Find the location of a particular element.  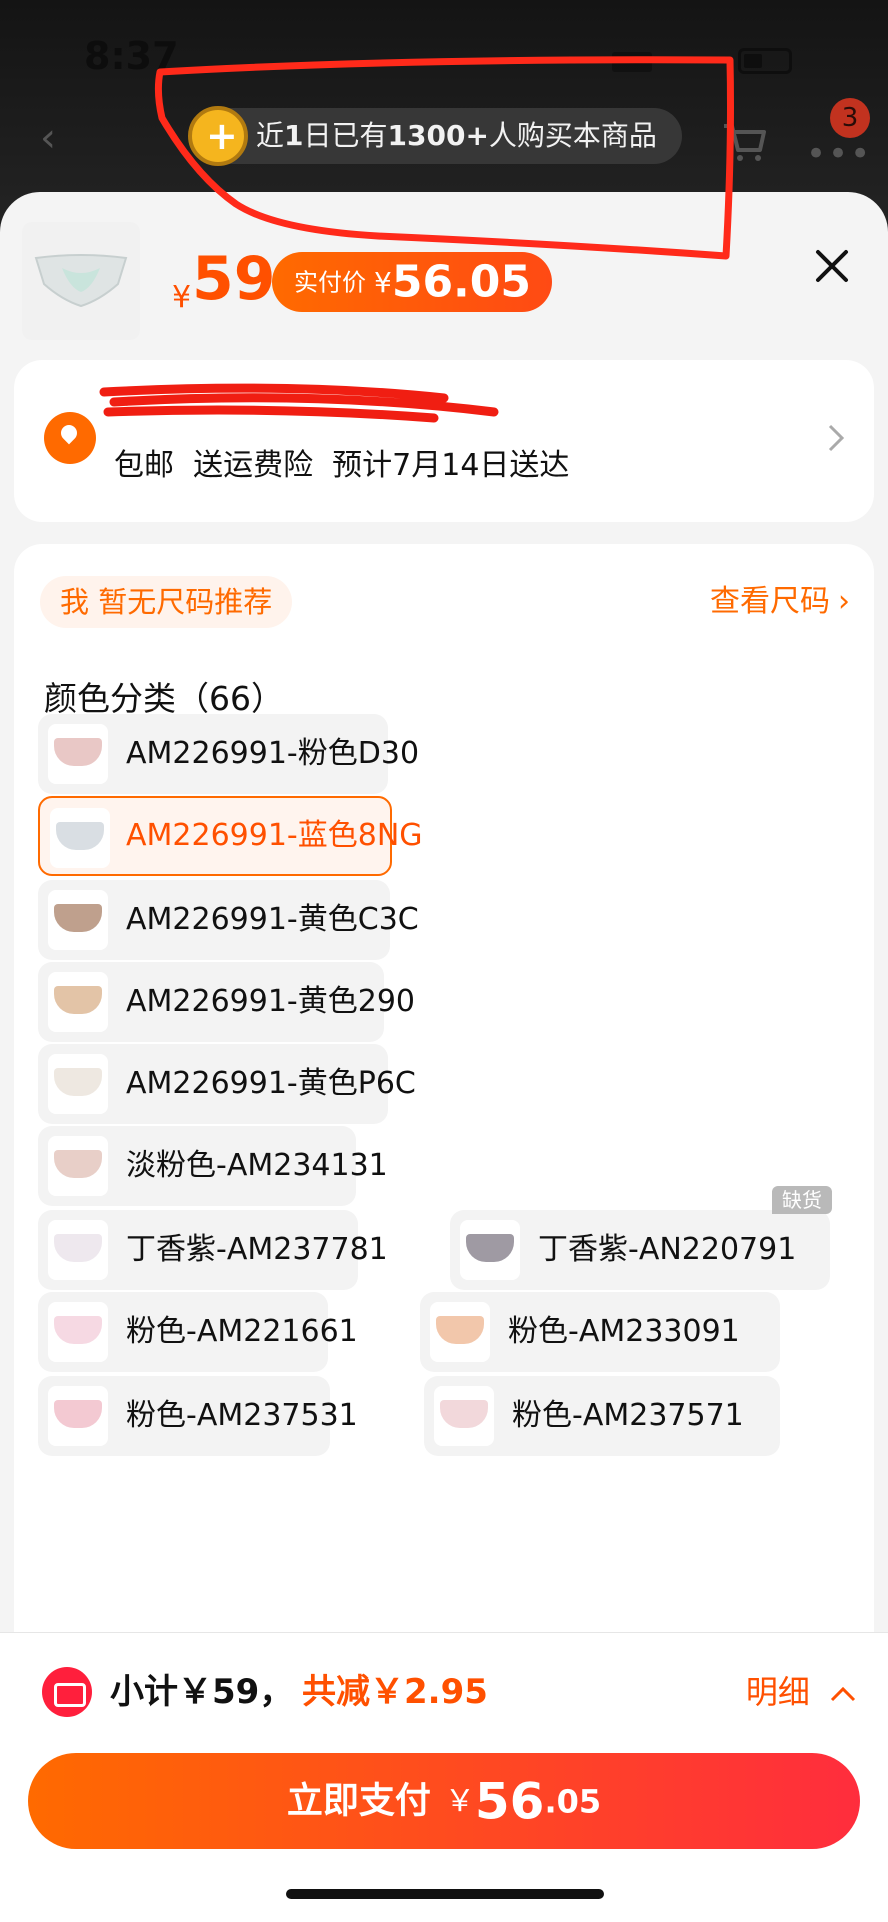

purchase-count-banner: 近1日已有1300+人购买本商品 is located at coordinates (436, 136).